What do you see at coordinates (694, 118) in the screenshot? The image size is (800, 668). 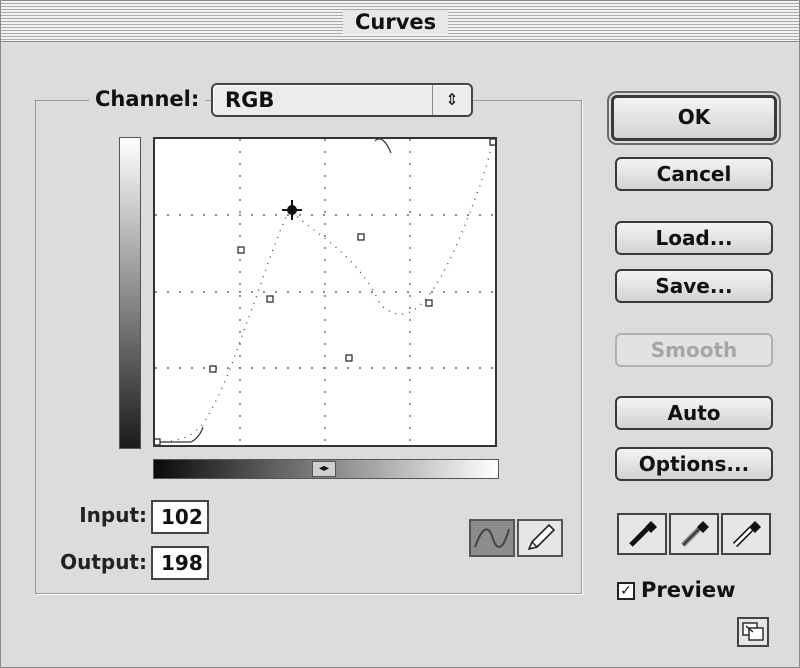 I see `ok-button: OK` at bounding box center [694, 118].